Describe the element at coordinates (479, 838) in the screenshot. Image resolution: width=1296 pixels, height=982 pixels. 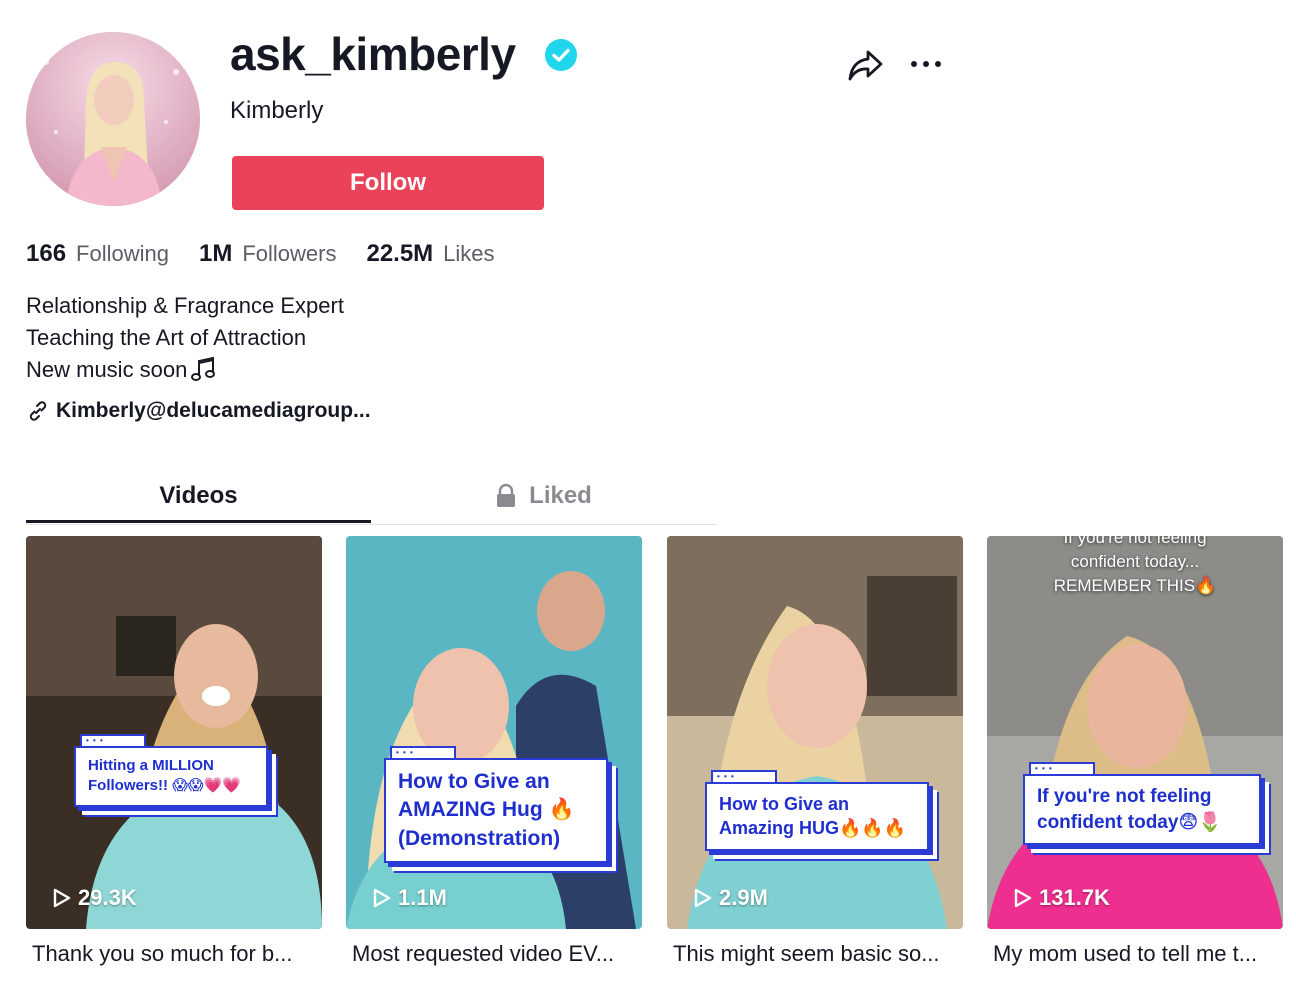
I see `overlay-line: (Demonstration)` at that location.